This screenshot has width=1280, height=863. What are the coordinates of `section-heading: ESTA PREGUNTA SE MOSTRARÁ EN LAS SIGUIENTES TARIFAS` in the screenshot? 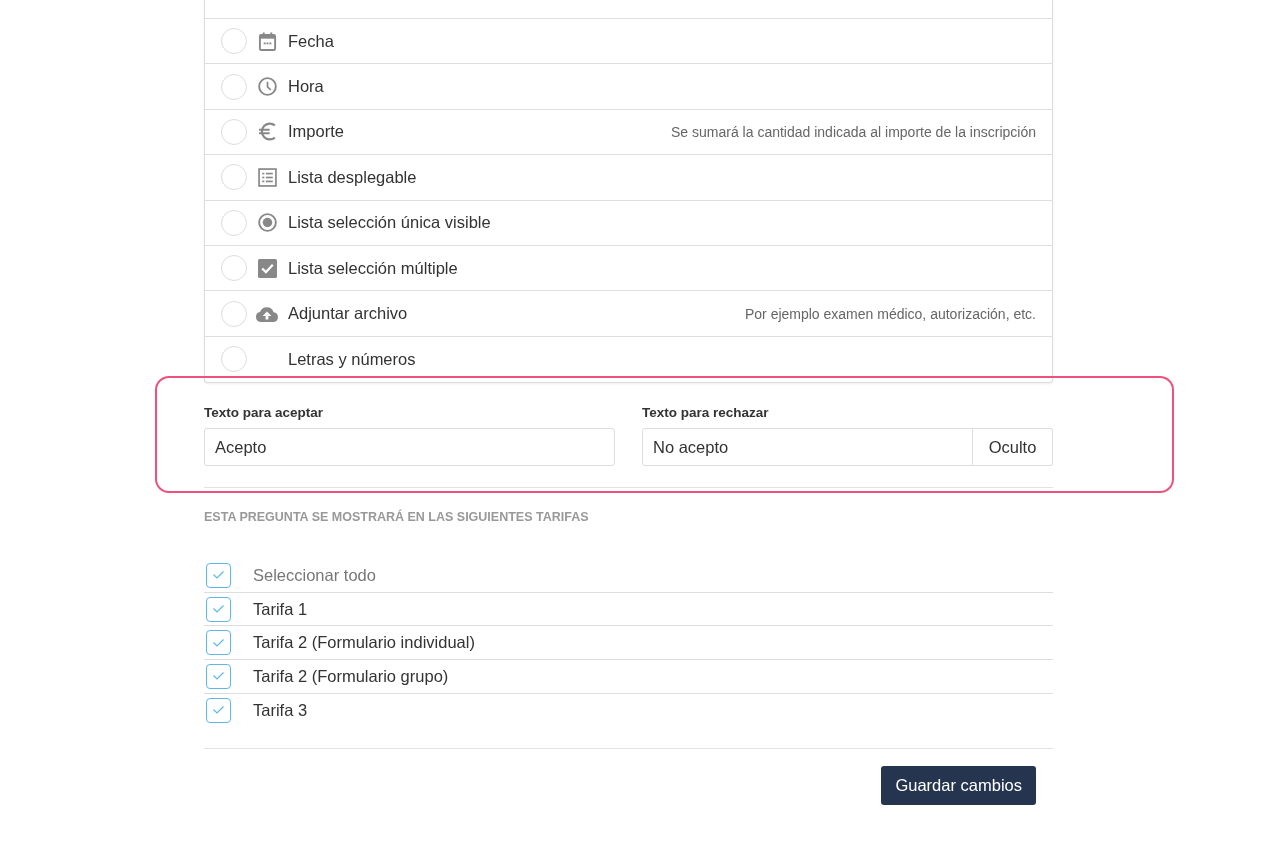 It's located at (396, 517).